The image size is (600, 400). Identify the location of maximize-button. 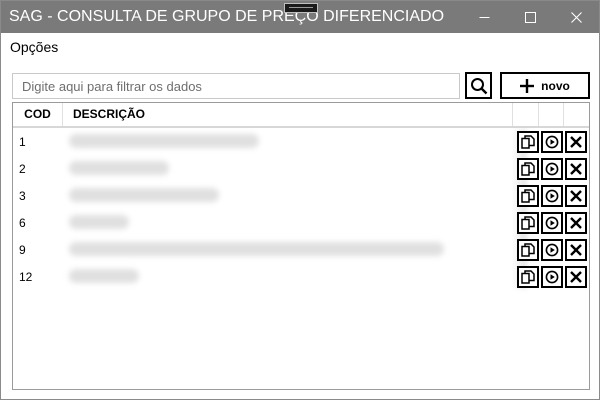
(530, 17).